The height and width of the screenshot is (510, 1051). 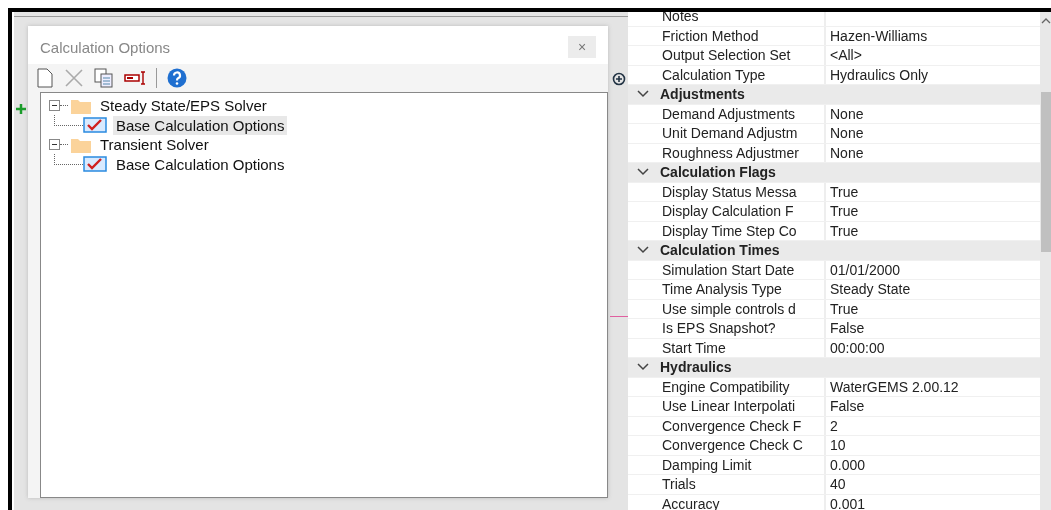 What do you see at coordinates (863, 269) in the screenshot?
I see `property-value: 01/01/2000` at bounding box center [863, 269].